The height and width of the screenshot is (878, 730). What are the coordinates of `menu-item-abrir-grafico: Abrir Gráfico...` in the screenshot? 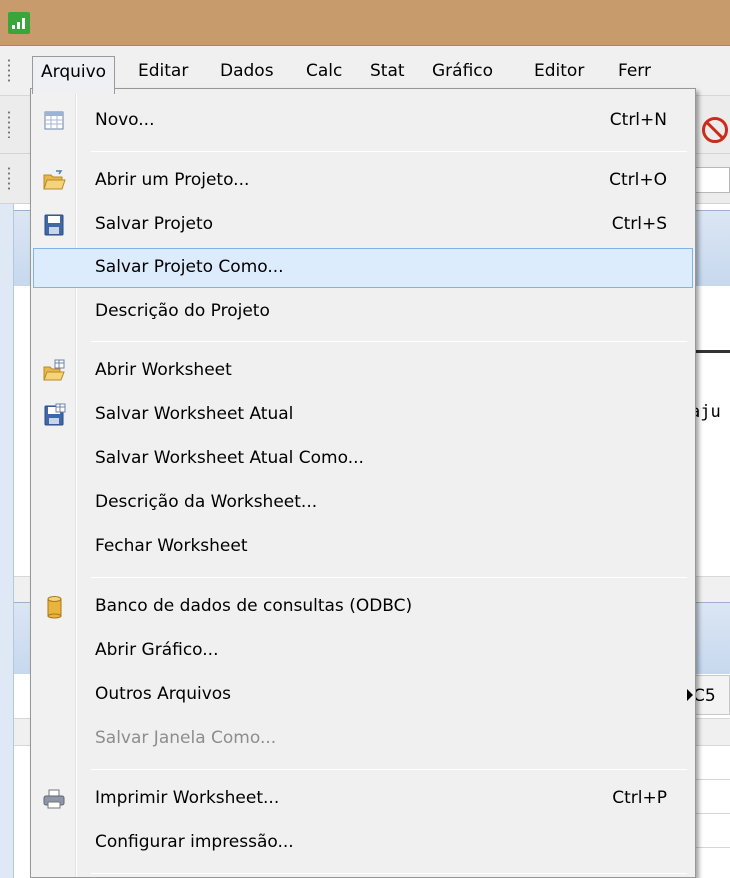 It's located at (363, 651).